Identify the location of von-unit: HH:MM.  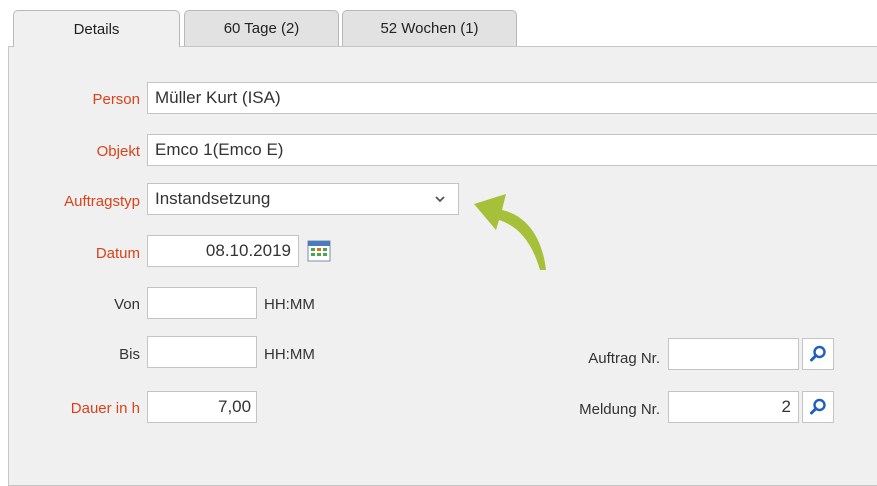
(289, 304).